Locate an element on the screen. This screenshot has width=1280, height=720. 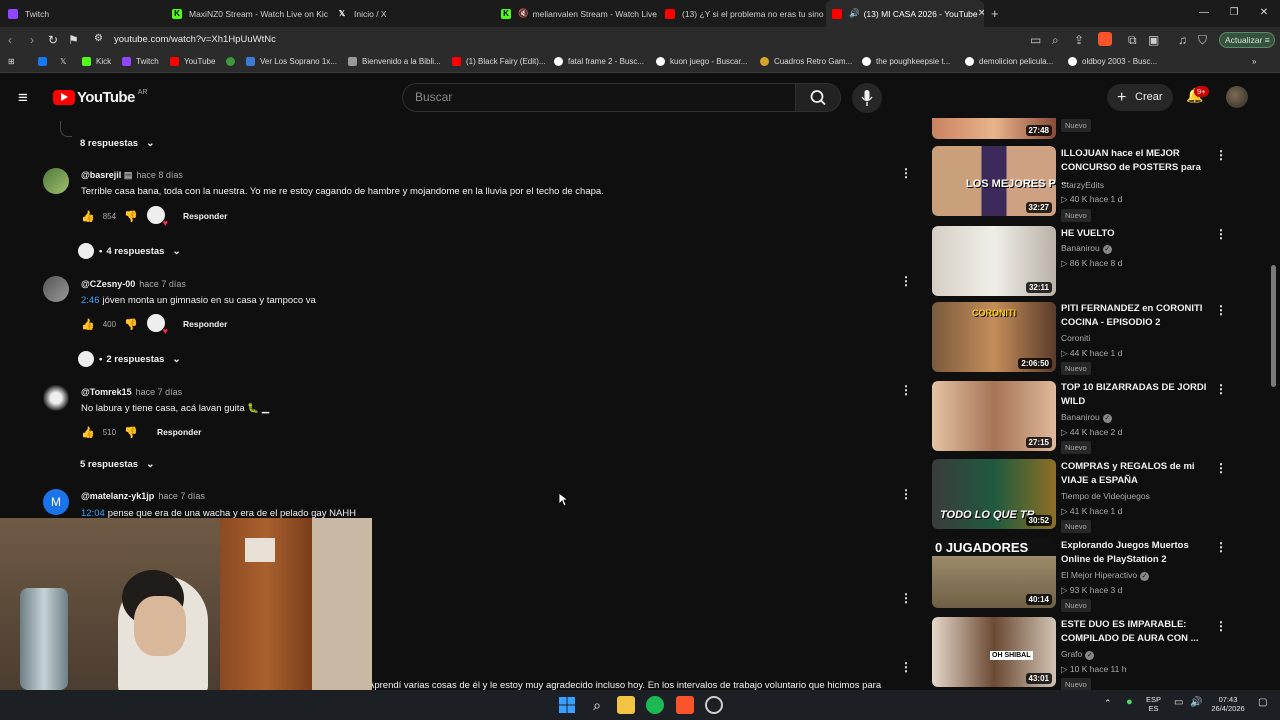
tab-youtube-problema: (13) ¿Y si el problema no eras tu sino is located at coordinates (745, 13).